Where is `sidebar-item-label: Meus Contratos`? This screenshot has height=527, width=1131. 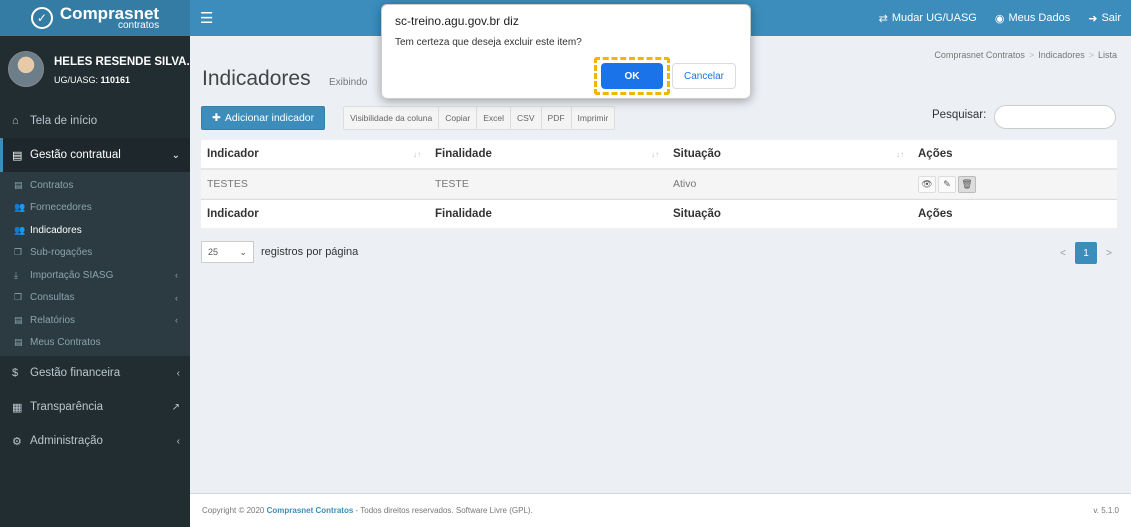
sidebar-item-label: Meus Contratos is located at coordinates (65, 343).